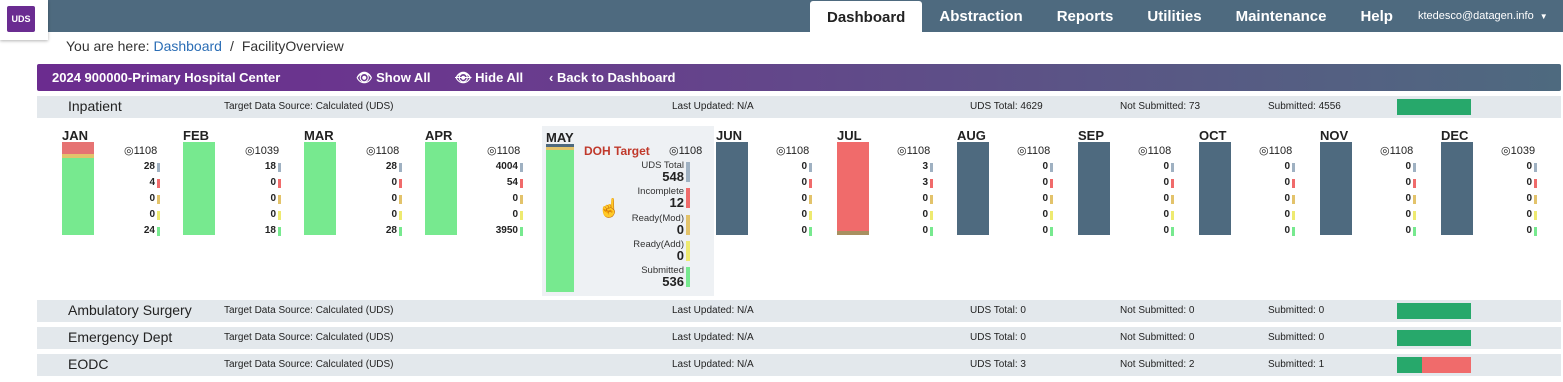 The width and height of the screenshot is (1563, 382). What do you see at coordinates (1017, 184) in the screenshot?
I see `month-aug: AUG ◎1108 0 0 0 0 0` at bounding box center [1017, 184].